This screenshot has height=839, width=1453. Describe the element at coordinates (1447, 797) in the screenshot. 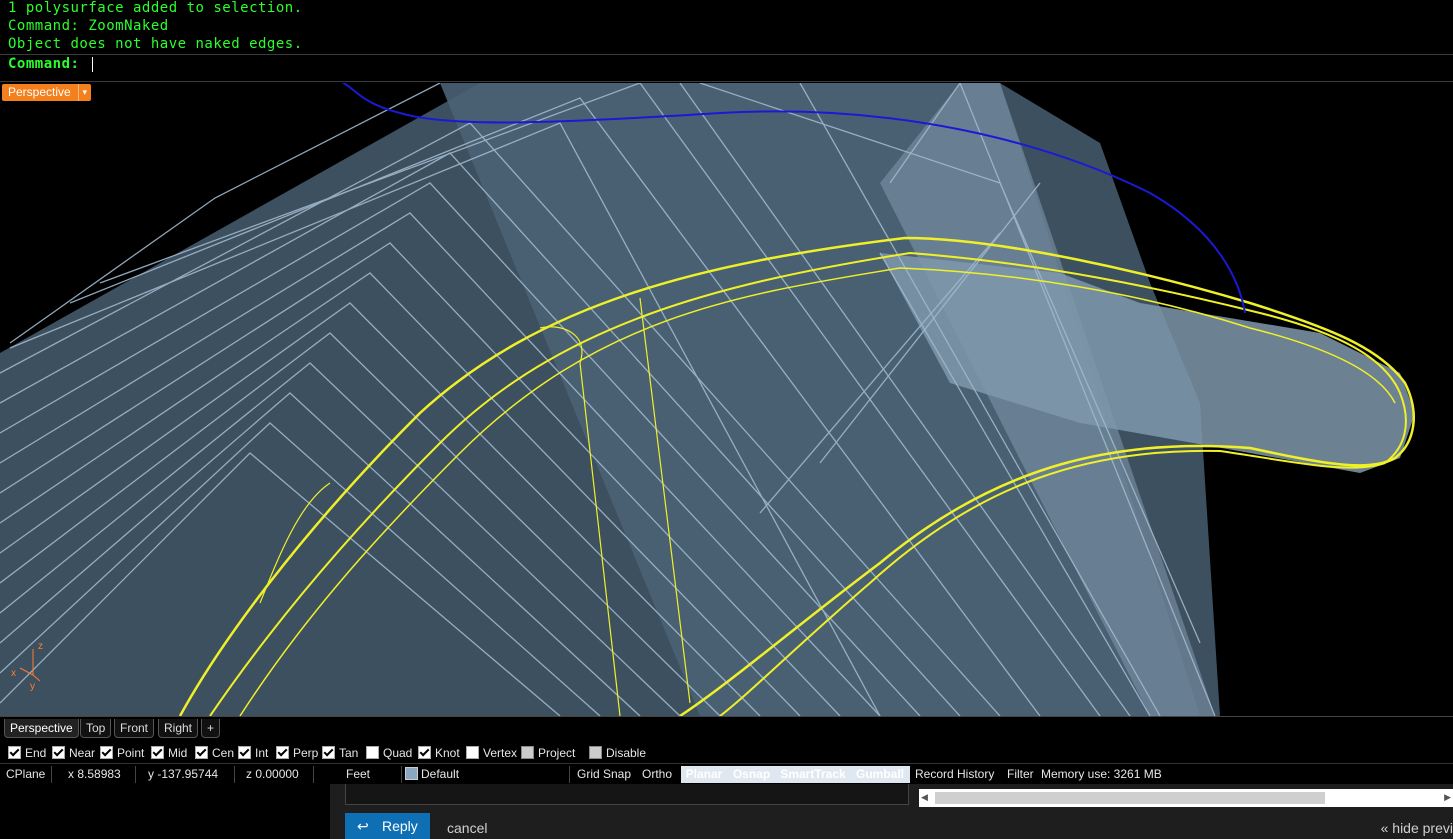

I see `scroll-right-icon: ▶` at that location.